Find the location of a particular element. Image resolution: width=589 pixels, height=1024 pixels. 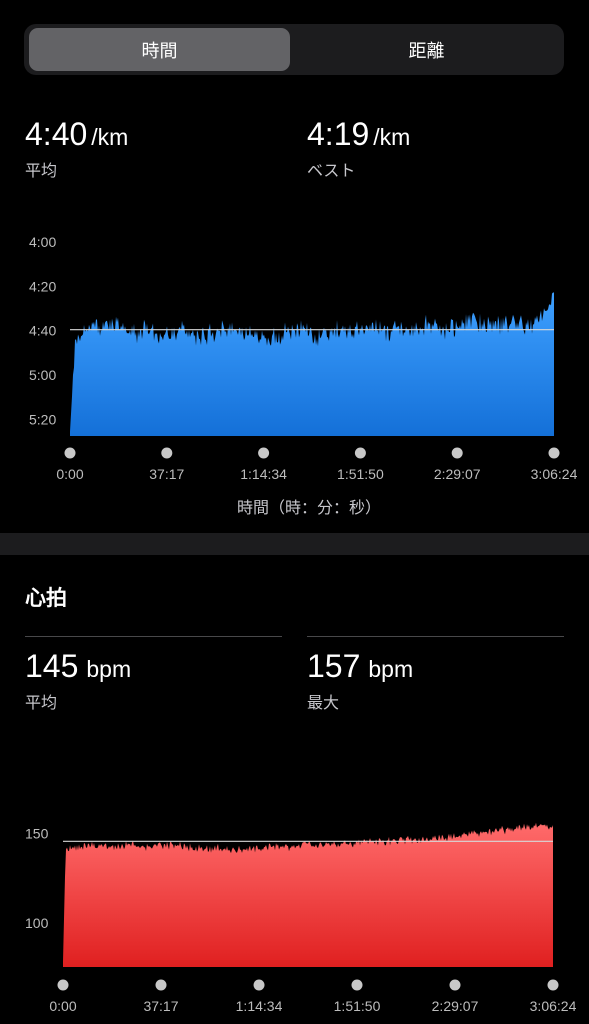

heart-max-stat: 157 bpm 最大 is located at coordinates (360, 680).